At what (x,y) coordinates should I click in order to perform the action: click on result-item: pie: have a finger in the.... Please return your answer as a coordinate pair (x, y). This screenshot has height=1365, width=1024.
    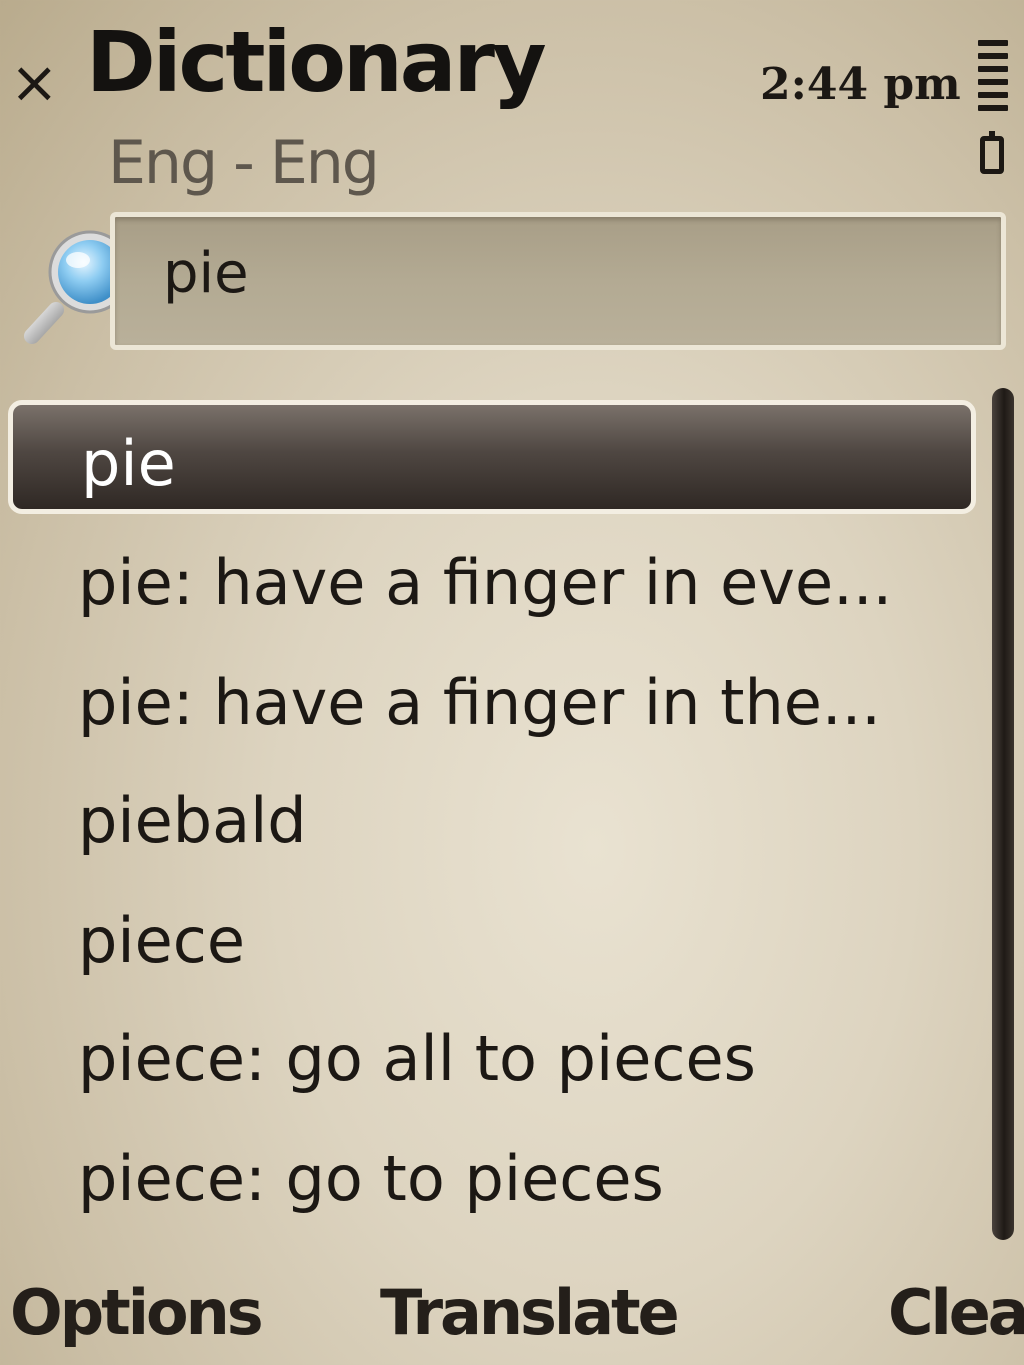
    Looking at the image, I should click on (495, 703).